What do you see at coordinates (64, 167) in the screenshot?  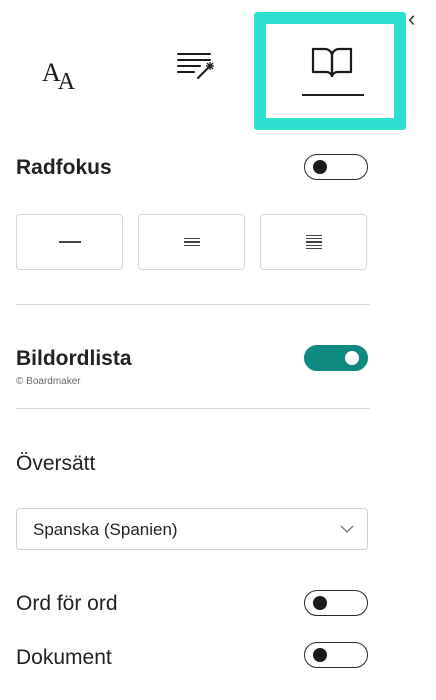 I see `line-focus-label: Radfokus` at bounding box center [64, 167].